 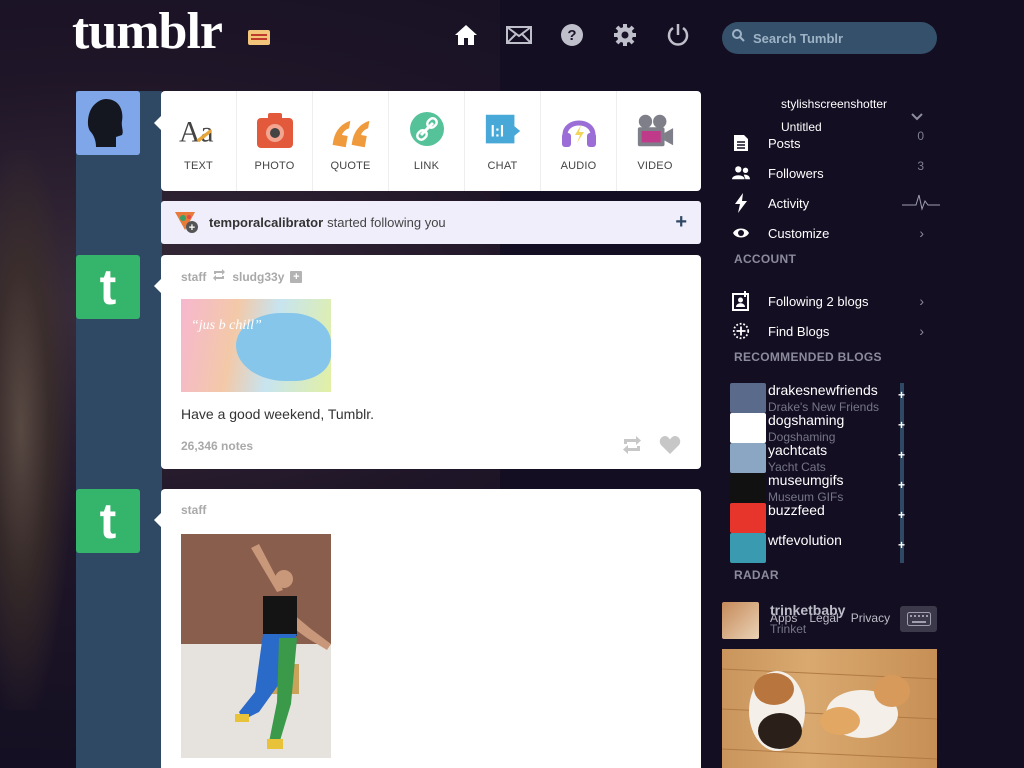 What do you see at coordinates (655, 131) in the screenshot?
I see `video-icon` at bounding box center [655, 131].